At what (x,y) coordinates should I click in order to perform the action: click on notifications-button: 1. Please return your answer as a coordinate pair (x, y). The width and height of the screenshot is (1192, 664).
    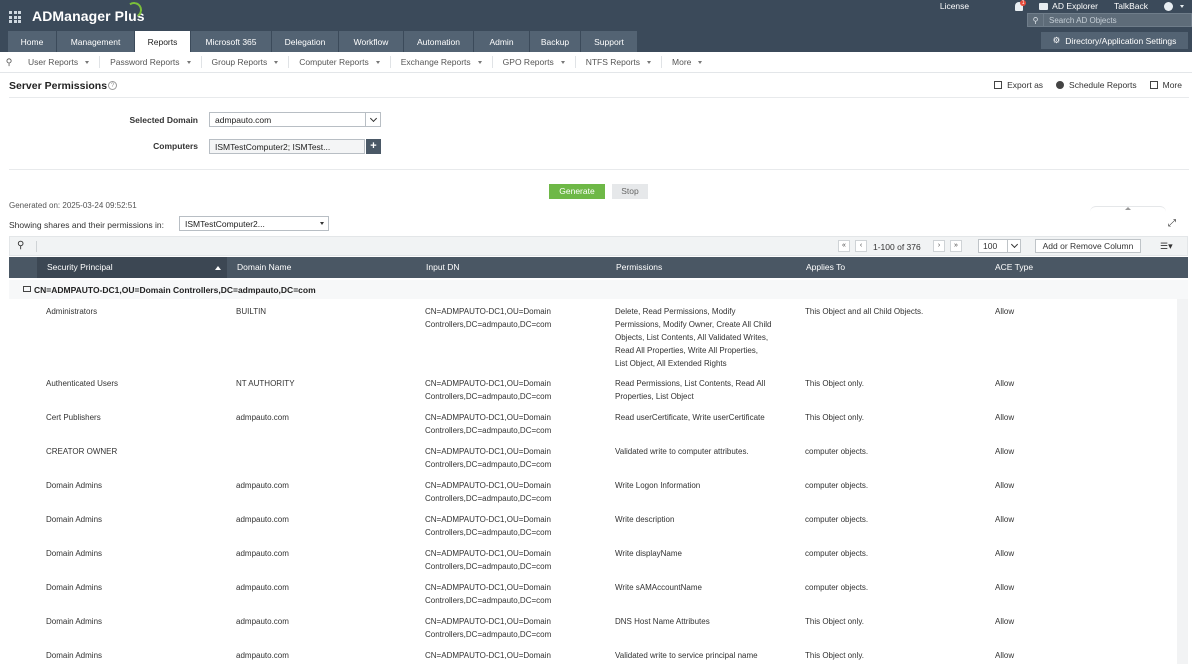
    Looking at the image, I should click on (1006, 5).